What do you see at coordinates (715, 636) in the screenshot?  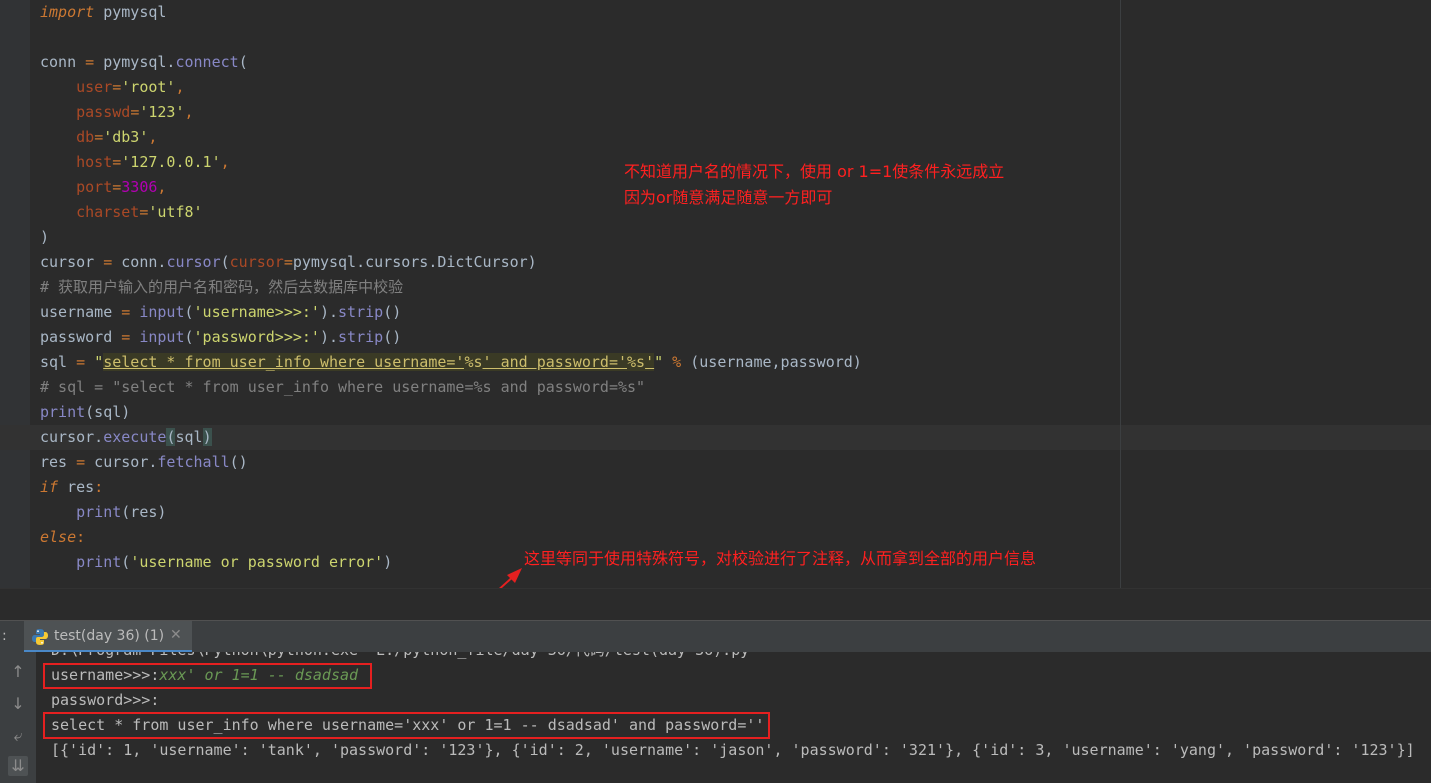 I see `run-tabbar: : test(day 36) (1) ✕` at bounding box center [715, 636].